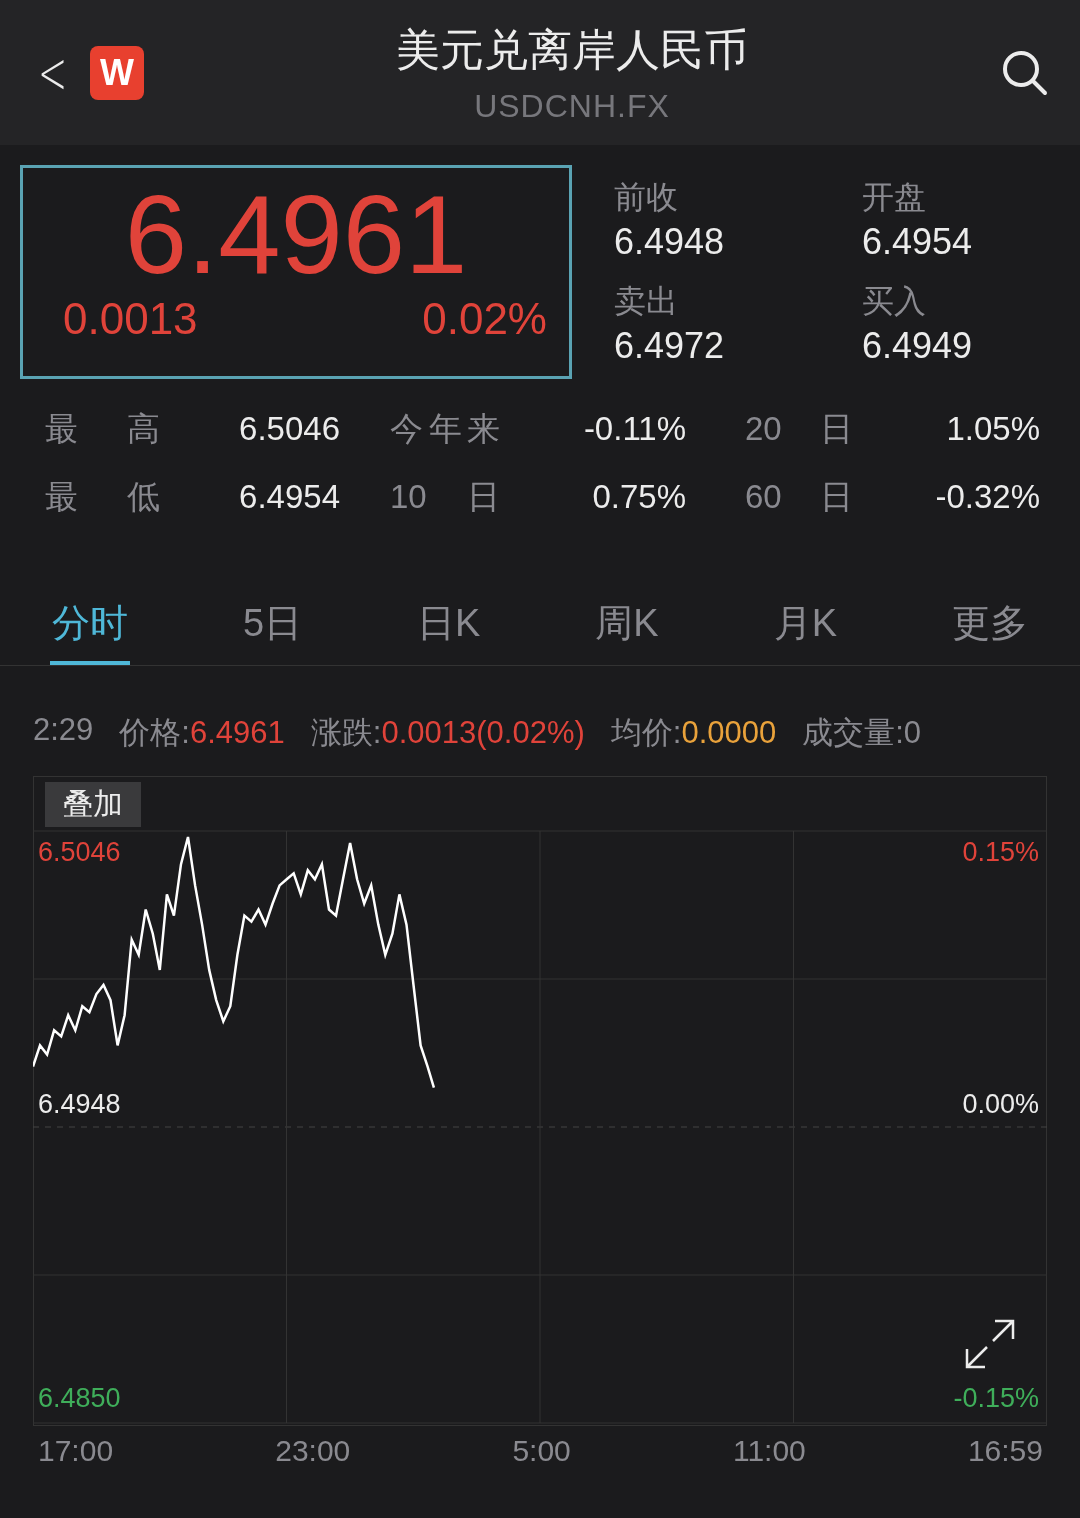 Image resolution: width=1080 pixels, height=1518 pixels. Describe the element at coordinates (805, 625) in the screenshot. I see `chart-tab: 月K` at that location.